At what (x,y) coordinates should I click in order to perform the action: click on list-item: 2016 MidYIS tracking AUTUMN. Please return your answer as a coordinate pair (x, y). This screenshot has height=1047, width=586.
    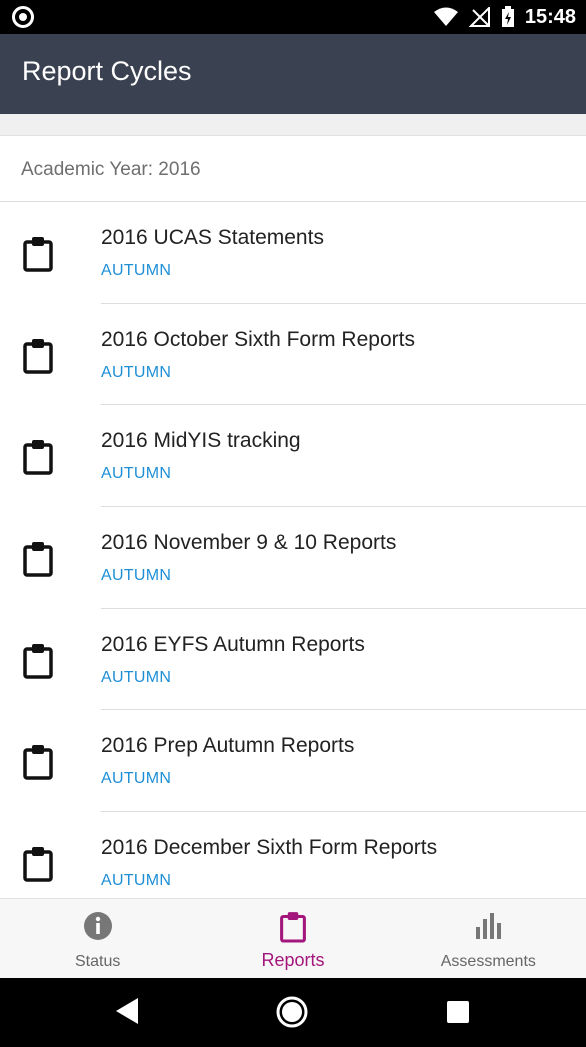
    Looking at the image, I should click on (293, 456).